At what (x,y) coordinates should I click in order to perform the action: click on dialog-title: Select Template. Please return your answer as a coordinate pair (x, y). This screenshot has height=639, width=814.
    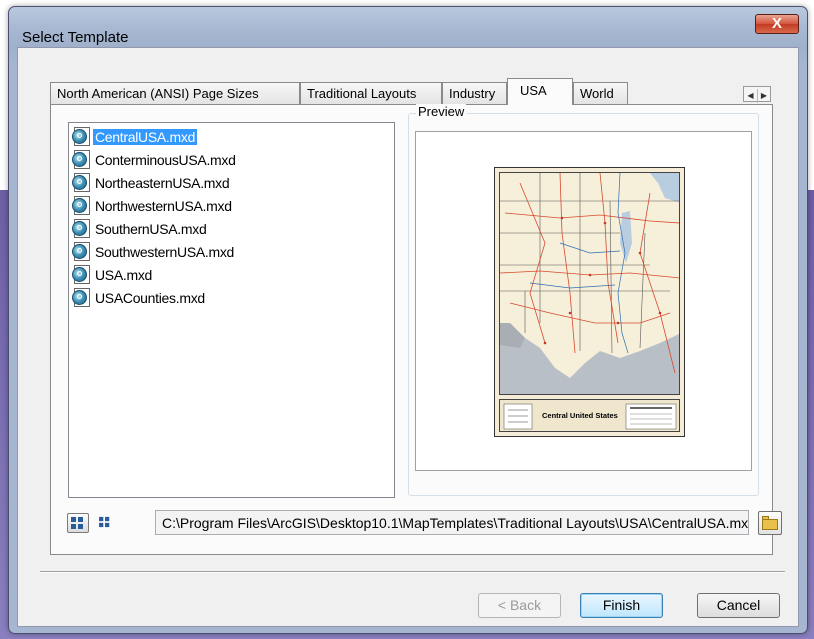
    Looking at the image, I should click on (75, 37).